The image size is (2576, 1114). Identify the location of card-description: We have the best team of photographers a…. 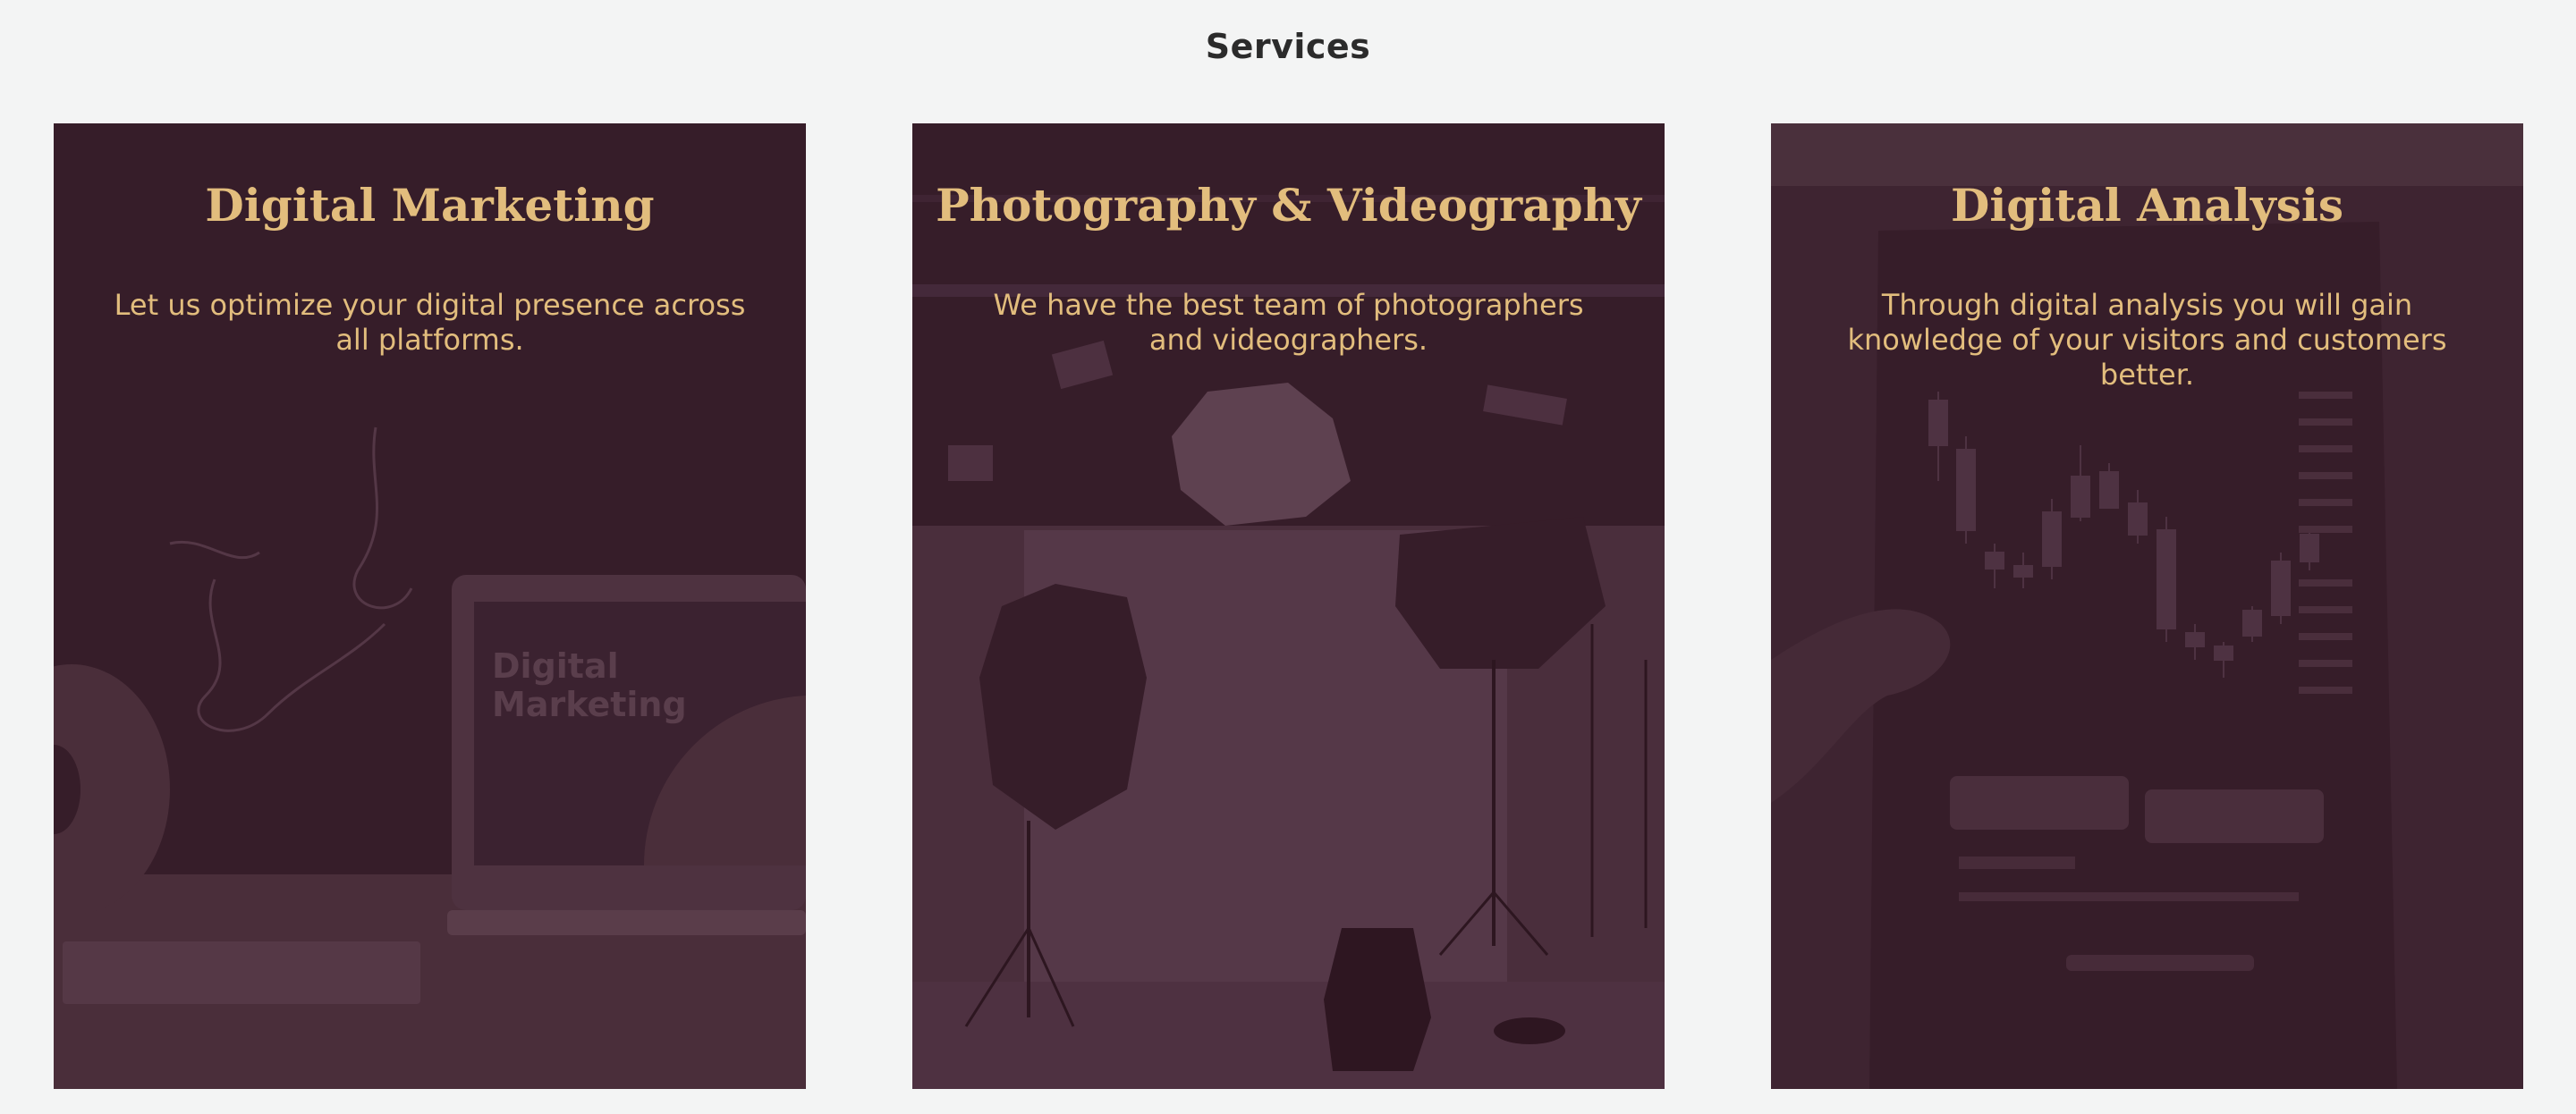
(1288, 322).